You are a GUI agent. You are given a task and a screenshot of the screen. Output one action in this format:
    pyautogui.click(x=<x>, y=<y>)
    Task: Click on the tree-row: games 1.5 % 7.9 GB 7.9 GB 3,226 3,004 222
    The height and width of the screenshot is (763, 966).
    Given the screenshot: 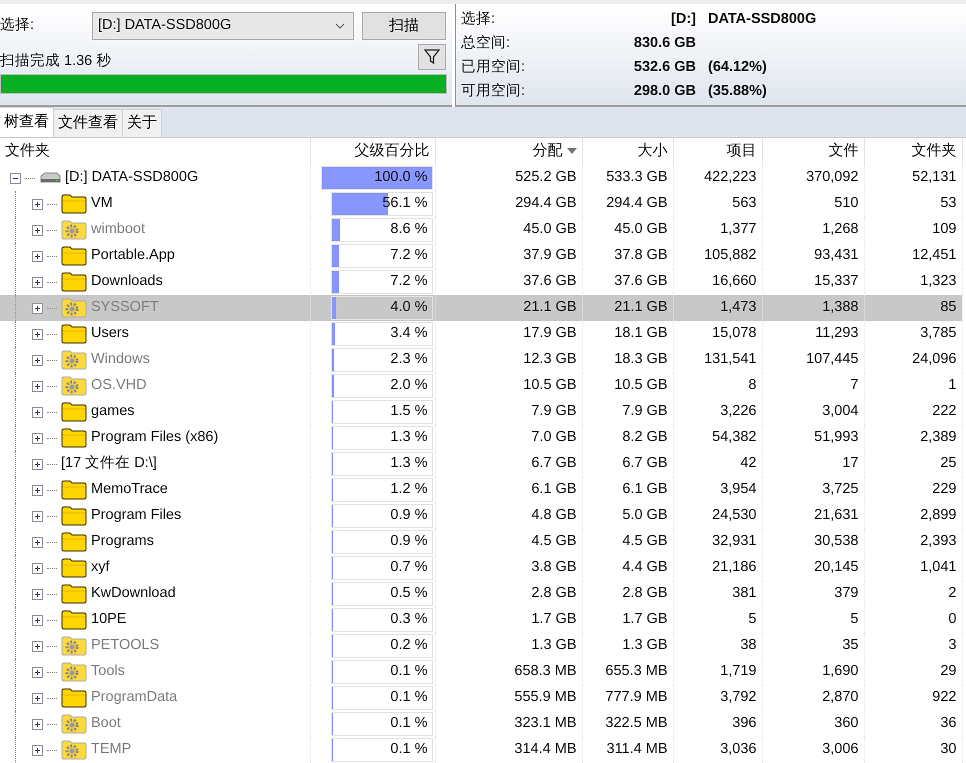 What is the action you would take?
    pyautogui.click(x=481, y=412)
    